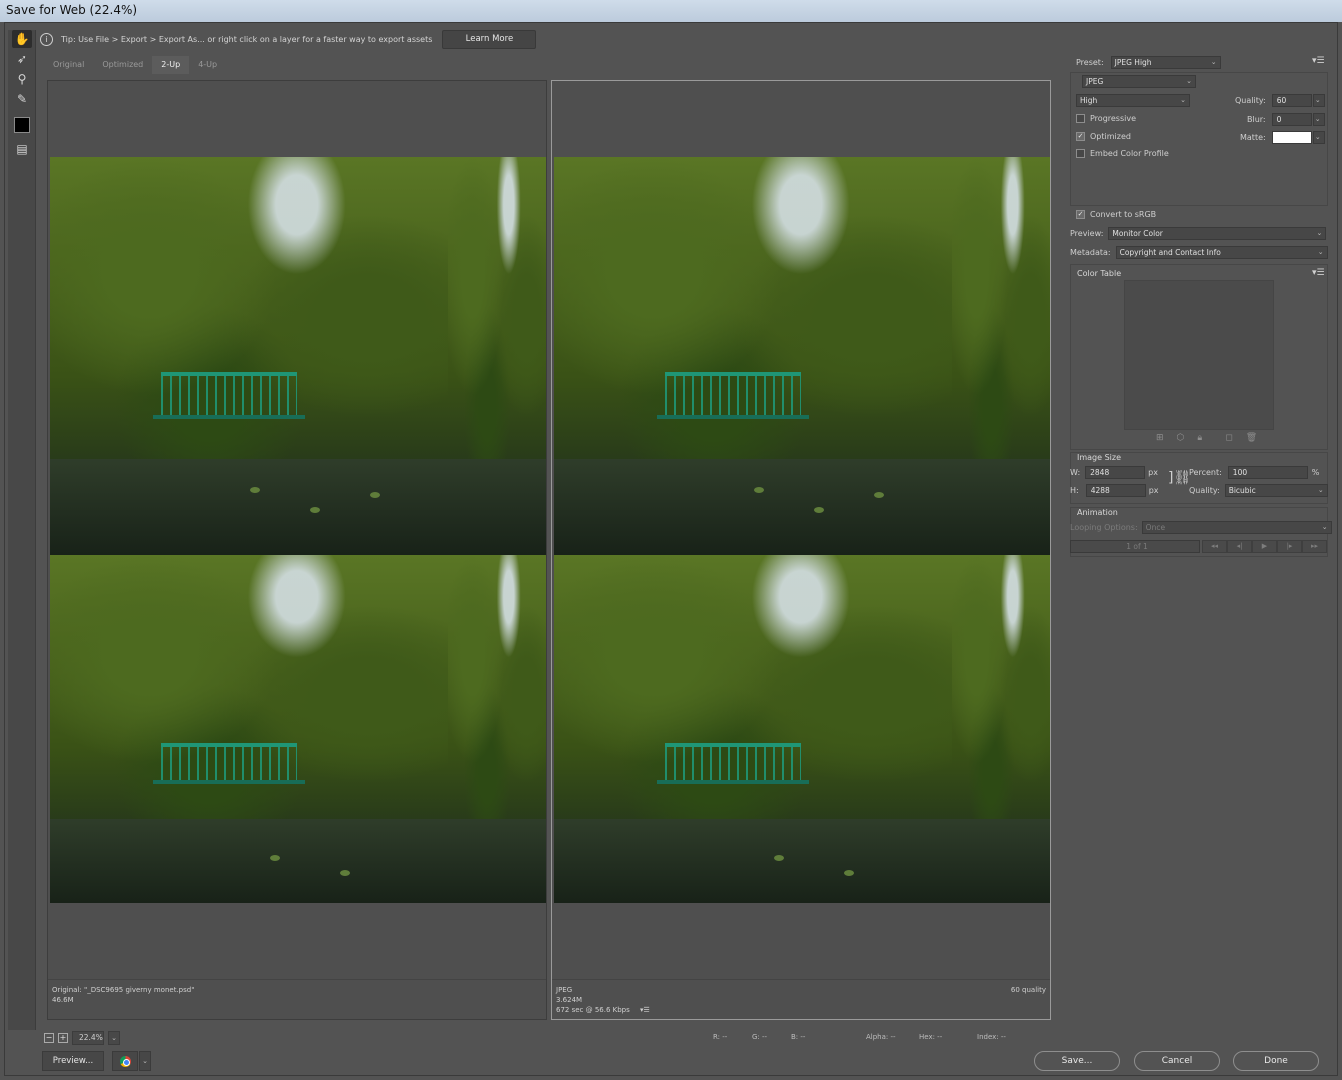 The image size is (1342, 1080). What do you see at coordinates (1199, 355) in the screenshot?
I see `color-table` at bounding box center [1199, 355].